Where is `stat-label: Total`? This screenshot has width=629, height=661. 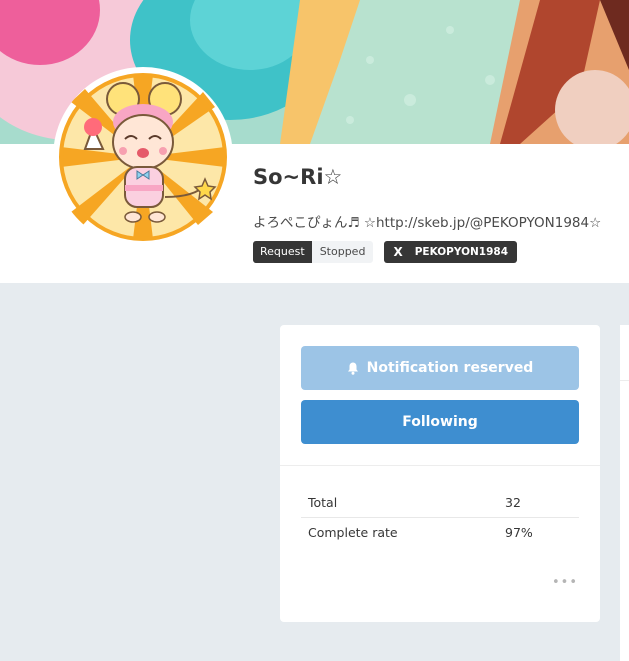
stat-label: Total is located at coordinates (323, 502).